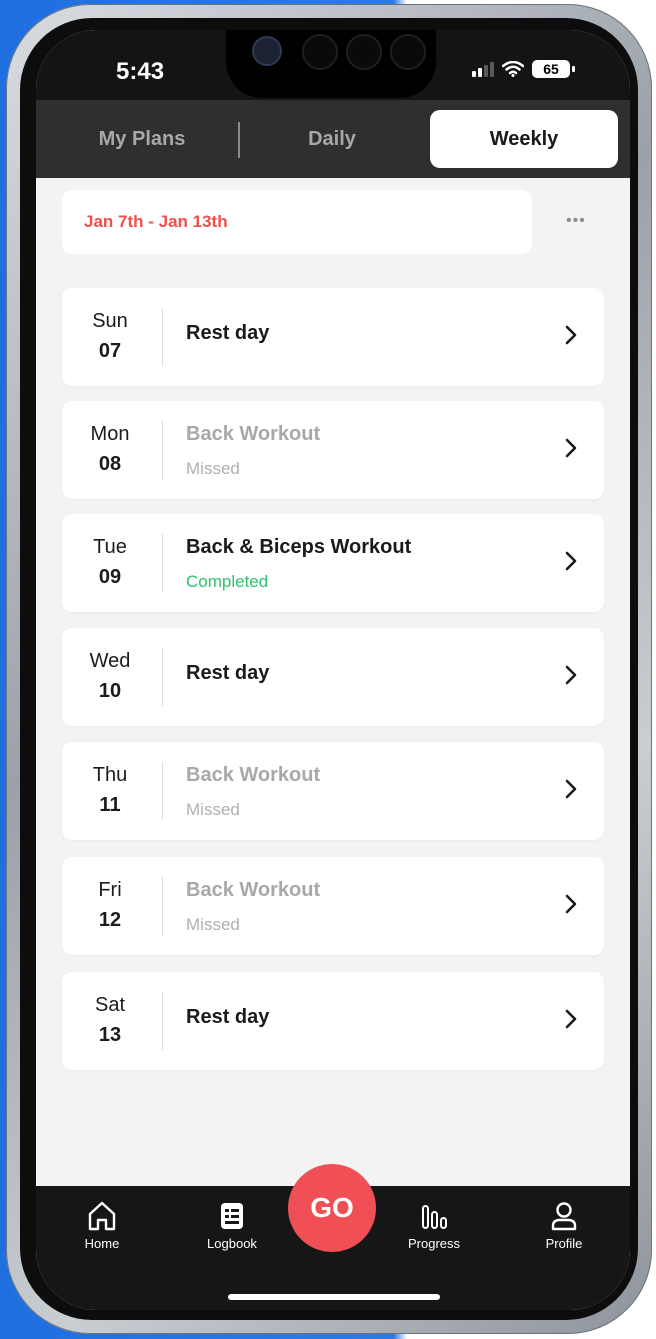 The image size is (656, 1339). What do you see at coordinates (434, 1217) in the screenshot?
I see `progress-icon` at bounding box center [434, 1217].